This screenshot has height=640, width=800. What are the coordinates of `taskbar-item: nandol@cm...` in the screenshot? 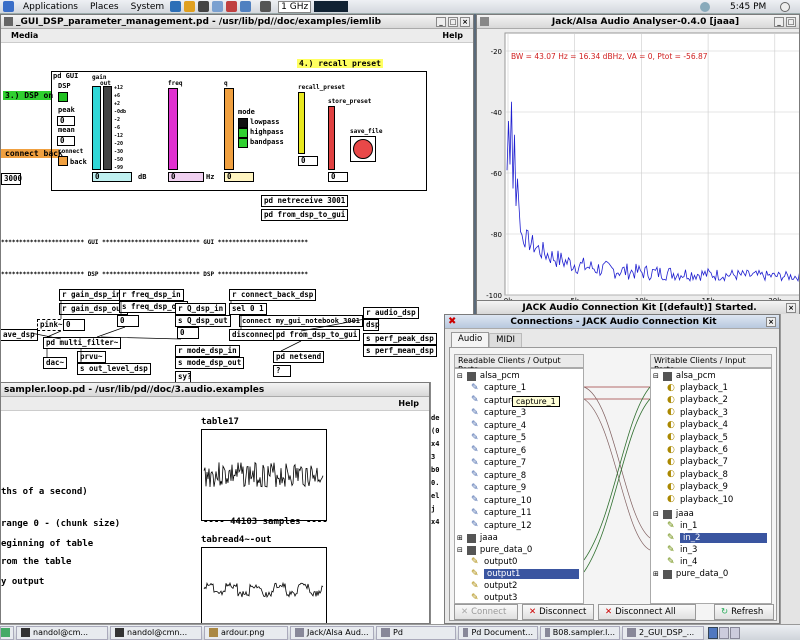 It's located at (62, 632).